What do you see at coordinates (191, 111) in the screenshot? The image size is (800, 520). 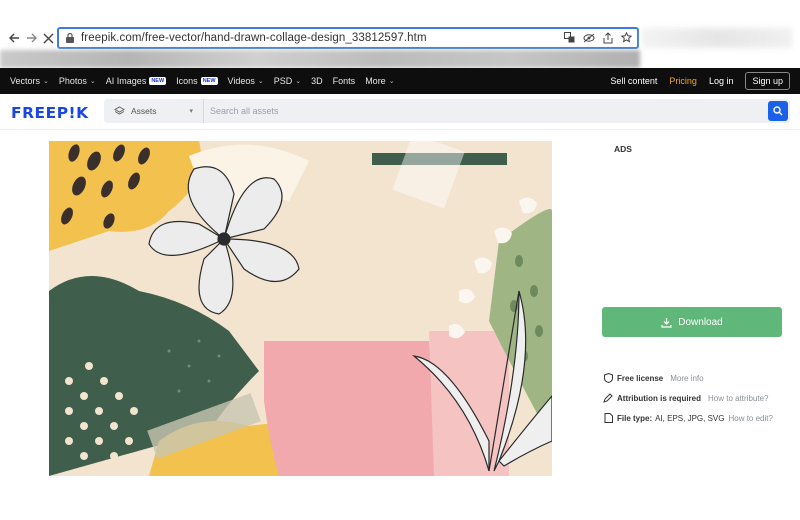 I see `caret-down-icon: ▾` at bounding box center [191, 111].